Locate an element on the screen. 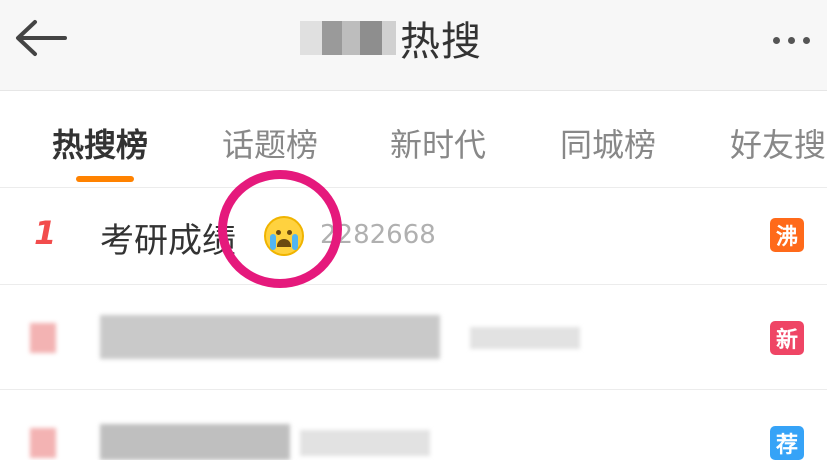 The width and height of the screenshot is (827, 460). tab-hot-search: 热搜榜 is located at coordinates (100, 143).